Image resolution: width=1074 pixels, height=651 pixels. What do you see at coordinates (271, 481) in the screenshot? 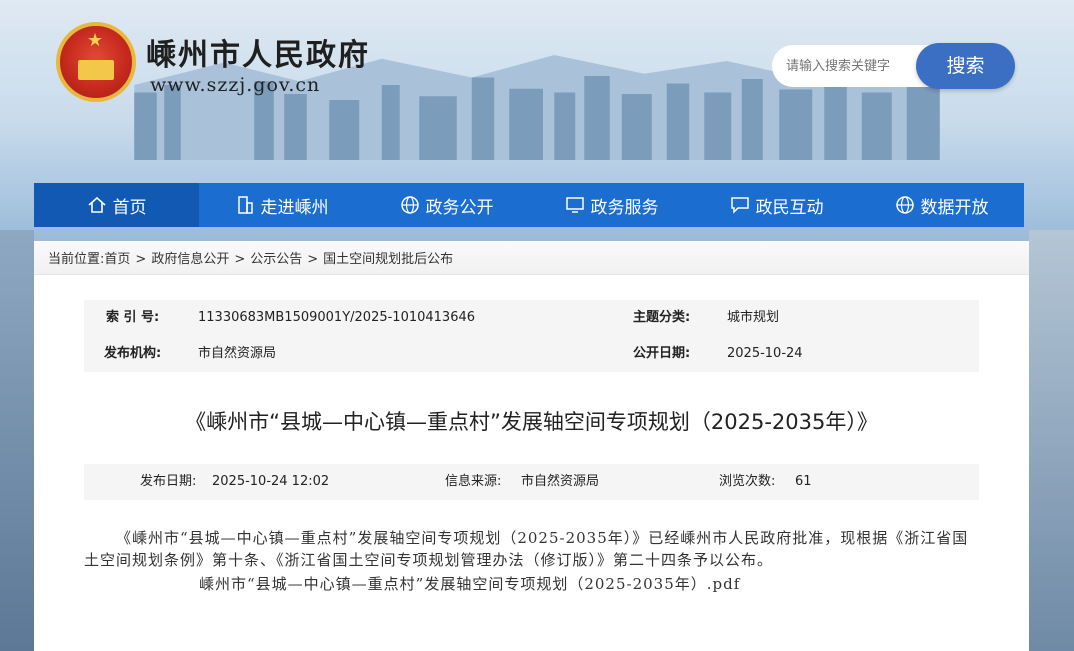
I see `publish-date-value: 2025-10-24 12:02` at bounding box center [271, 481].